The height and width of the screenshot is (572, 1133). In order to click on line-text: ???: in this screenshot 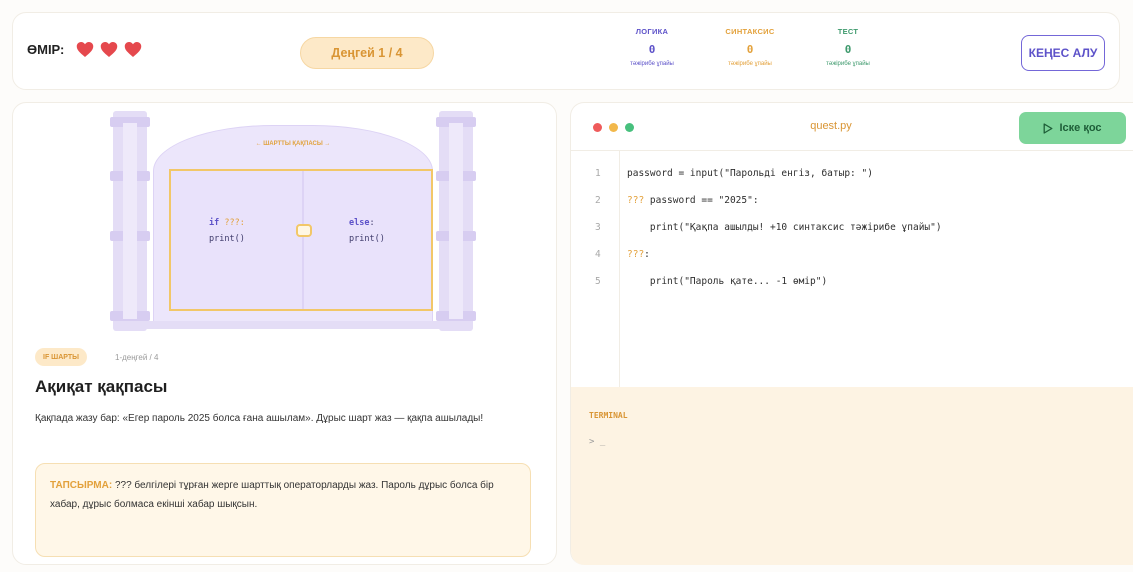, I will do `click(638, 254)`.